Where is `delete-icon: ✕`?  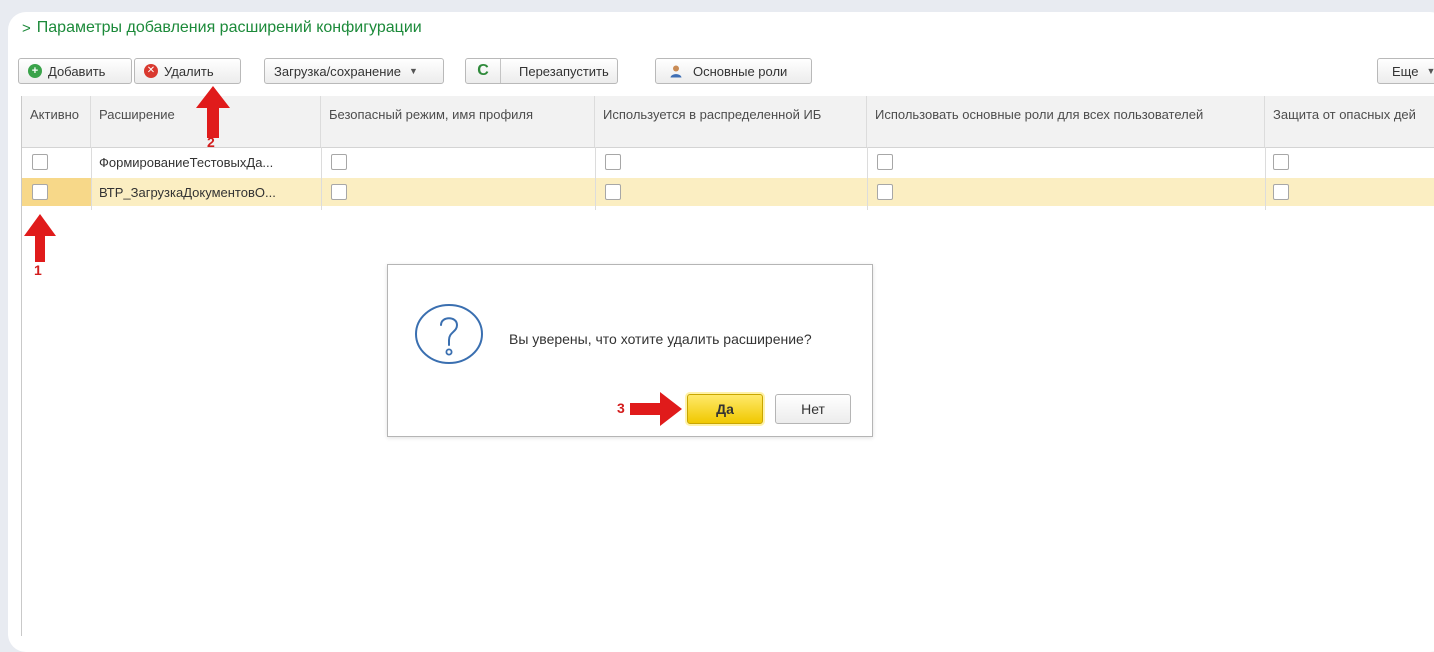
delete-icon: ✕ is located at coordinates (151, 71).